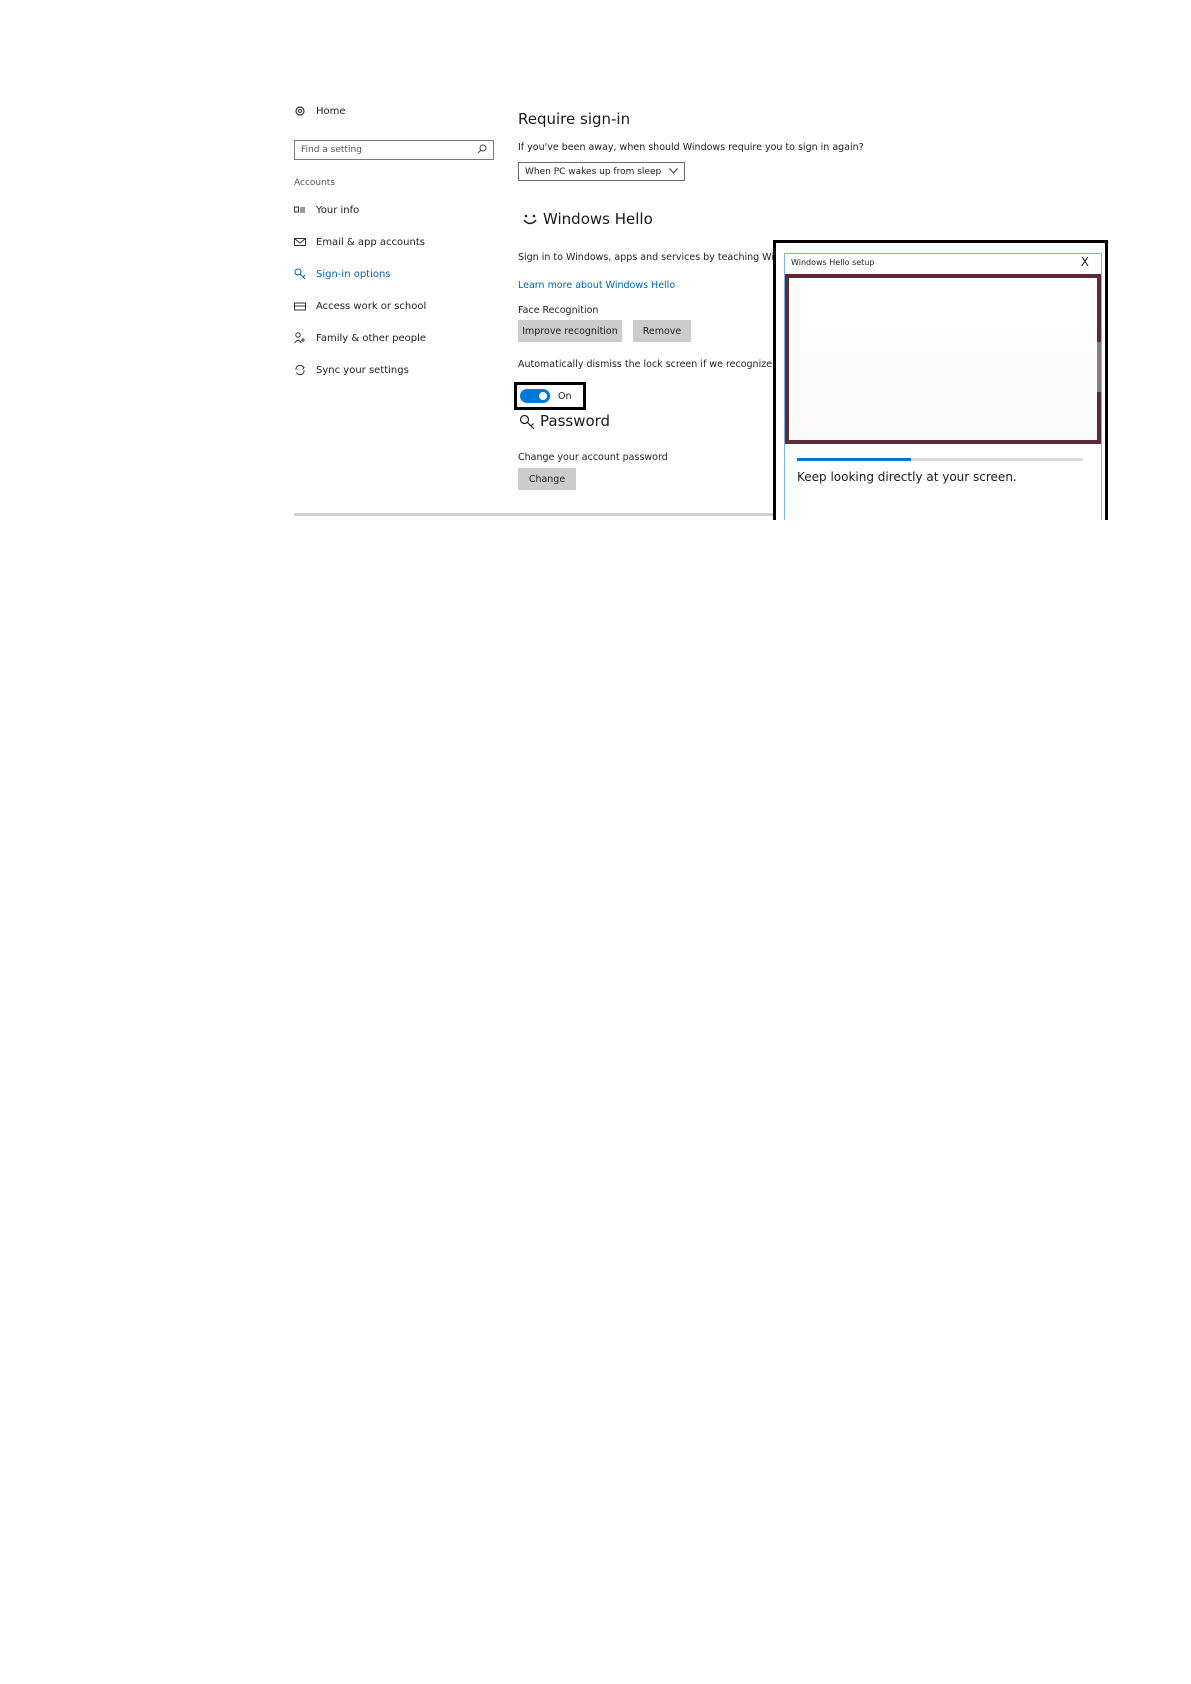  Describe the element at coordinates (331, 150) in the screenshot. I see `search-placeholder: Find a setting` at that location.